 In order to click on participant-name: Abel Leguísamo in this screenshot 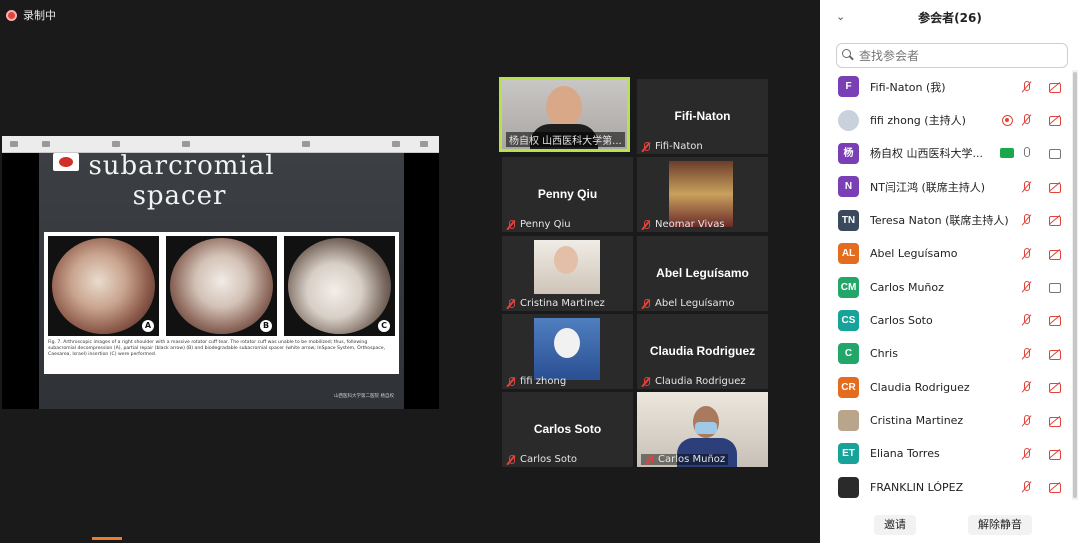, I will do `click(914, 254)`.